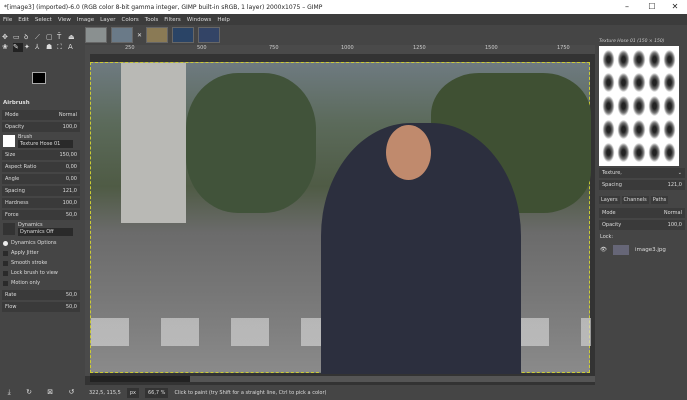 The image size is (687, 400). Describe the element at coordinates (71, 392) in the screenshot. I see `reset-options-icon: ↺` at that location.